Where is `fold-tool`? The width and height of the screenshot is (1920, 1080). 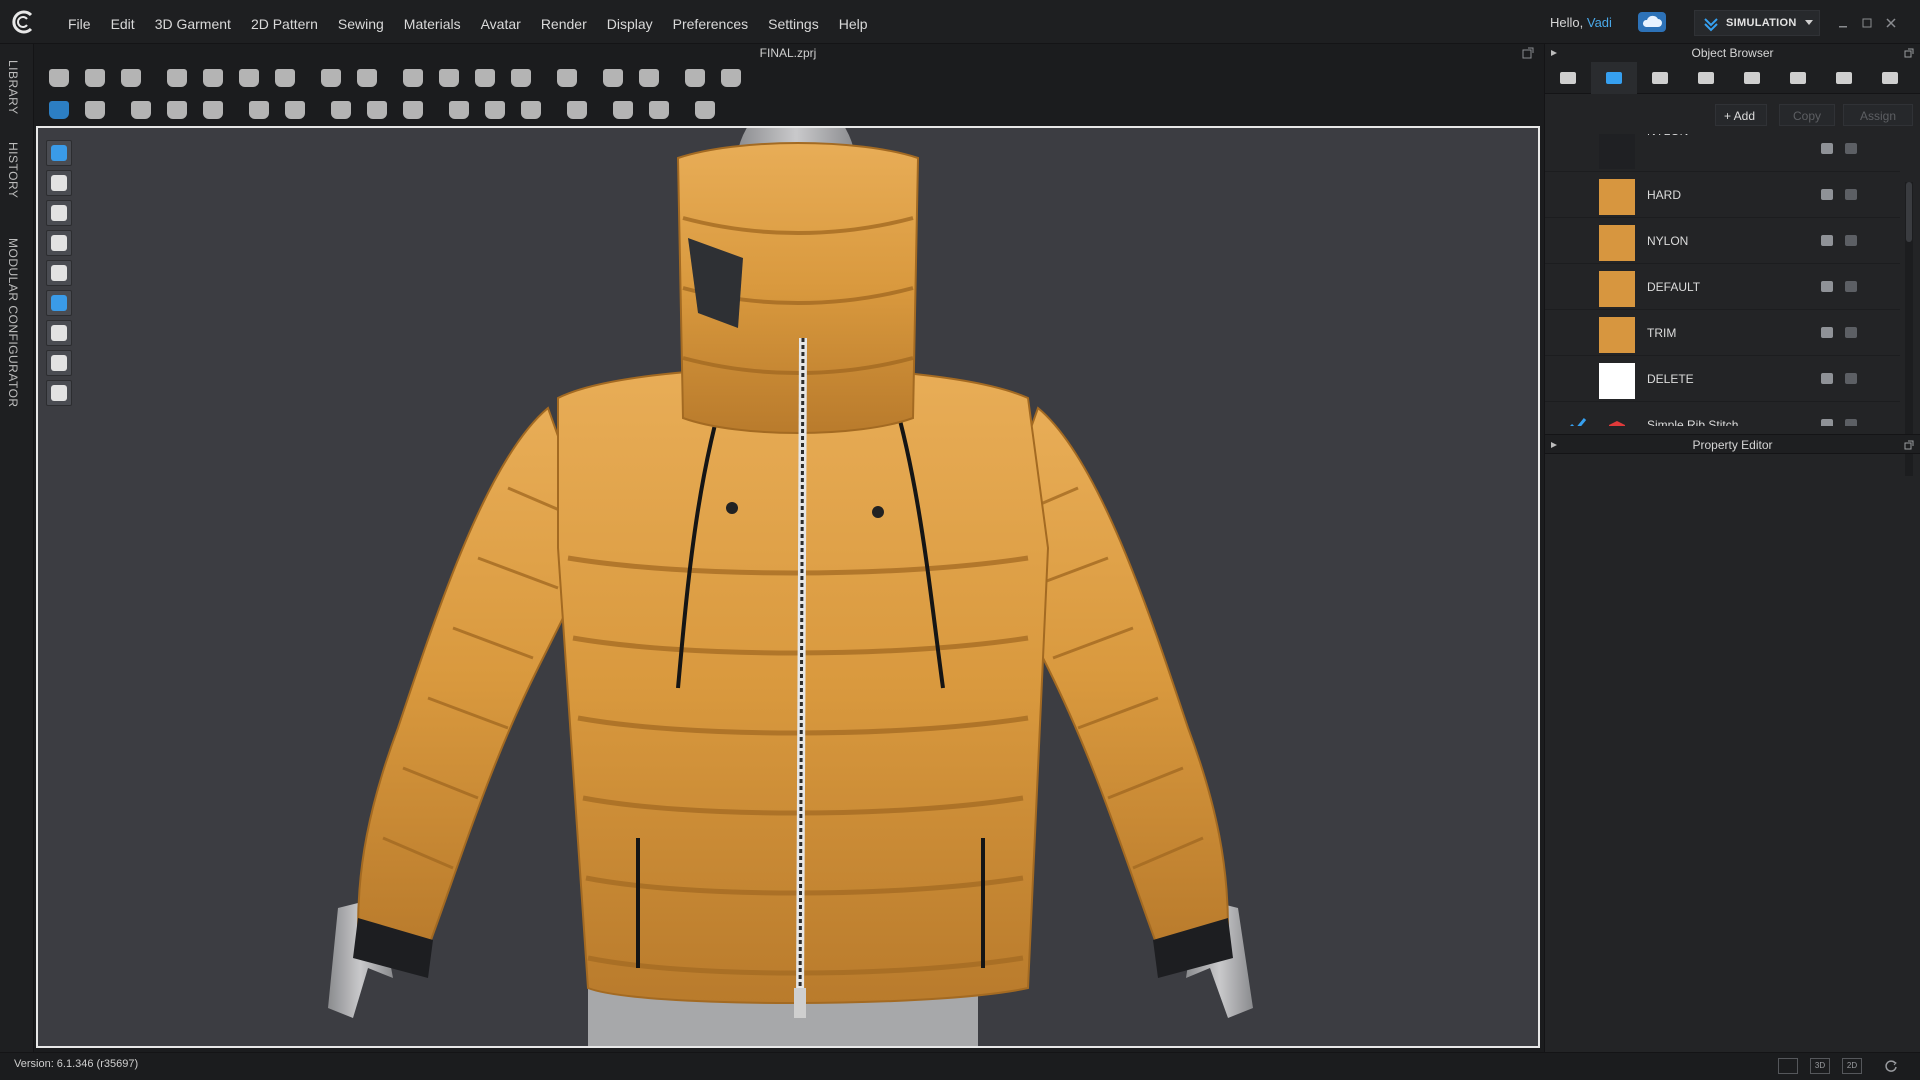
fold-tool is located at coordinates (249, 78).